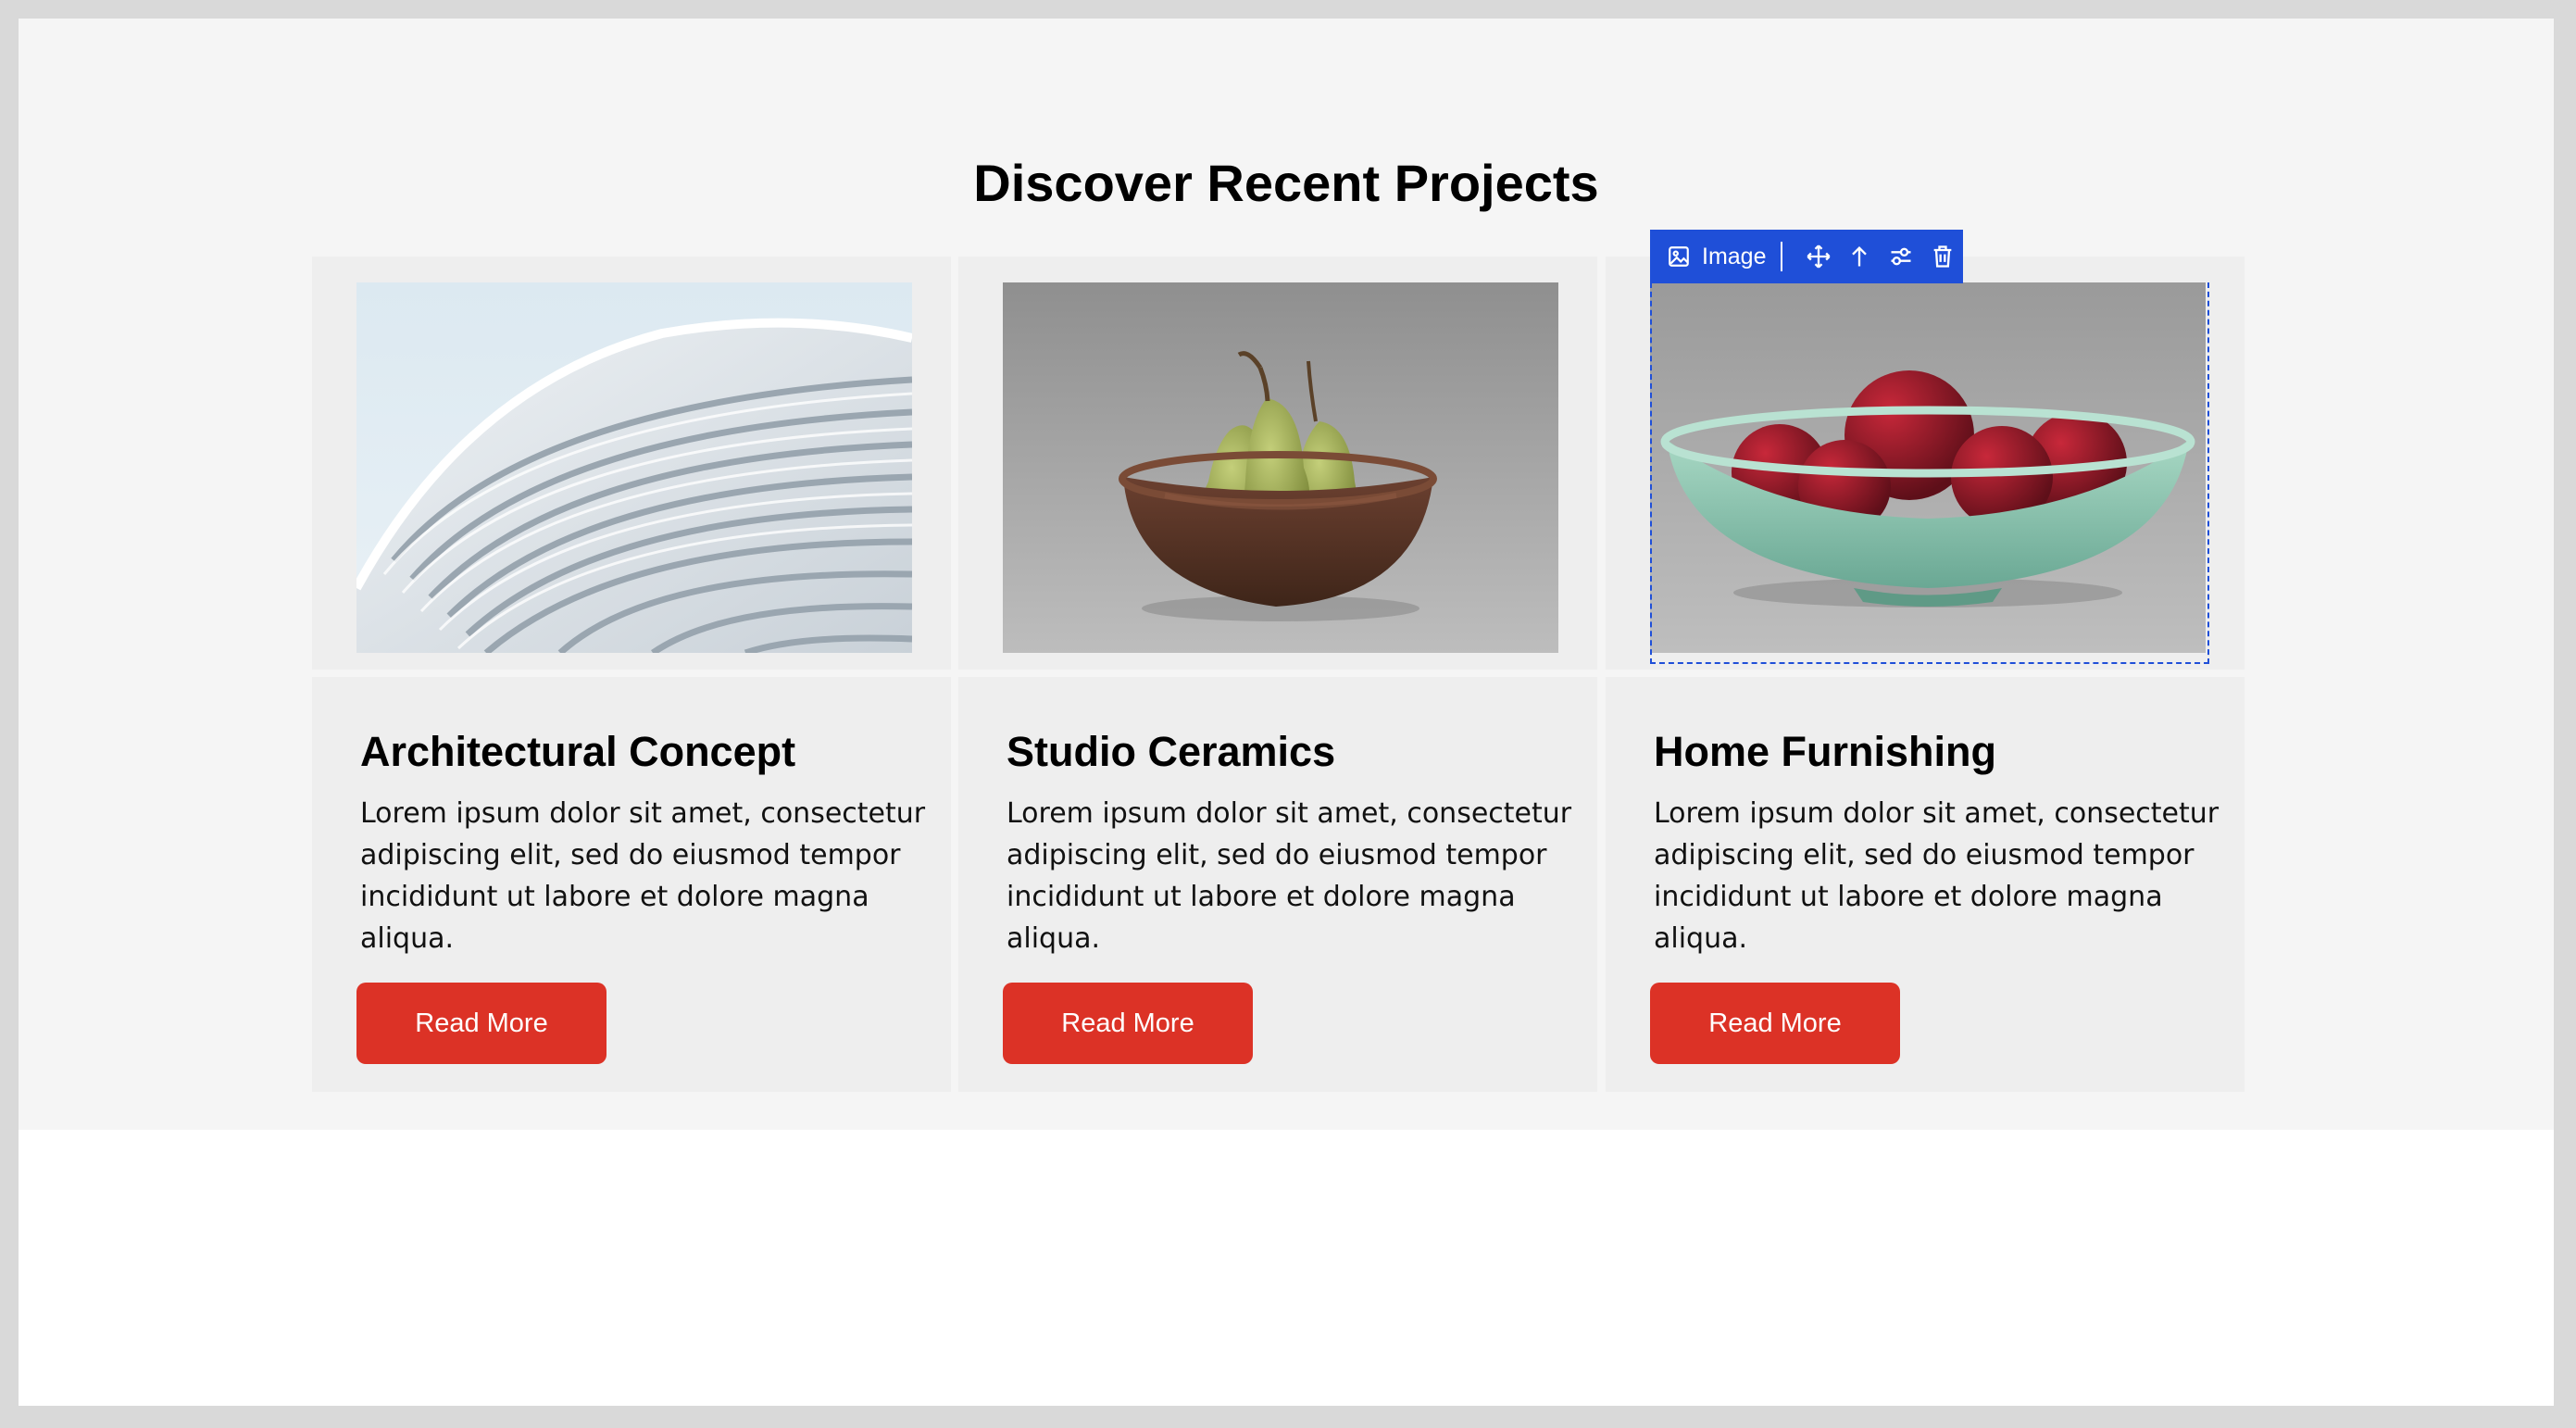 Image resolution: width=2576 pixels, height=1428 pixels. I want to click on move-icon, so click(1819, 256).